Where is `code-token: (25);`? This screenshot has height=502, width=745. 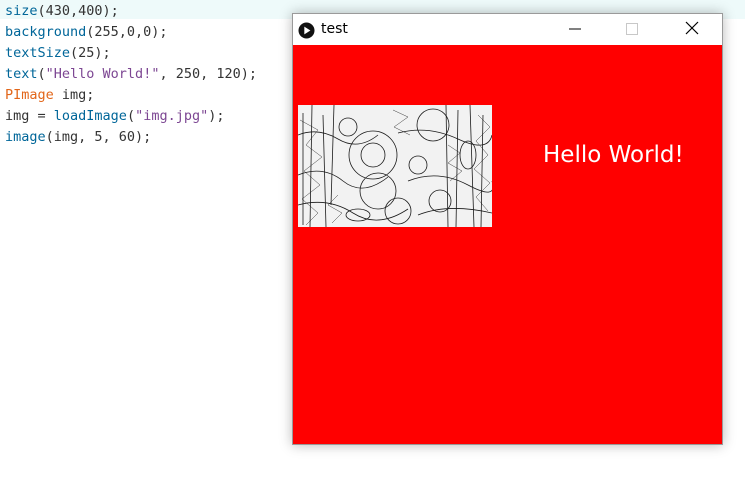
code-token: (25); is located at coordinates (90, 53).